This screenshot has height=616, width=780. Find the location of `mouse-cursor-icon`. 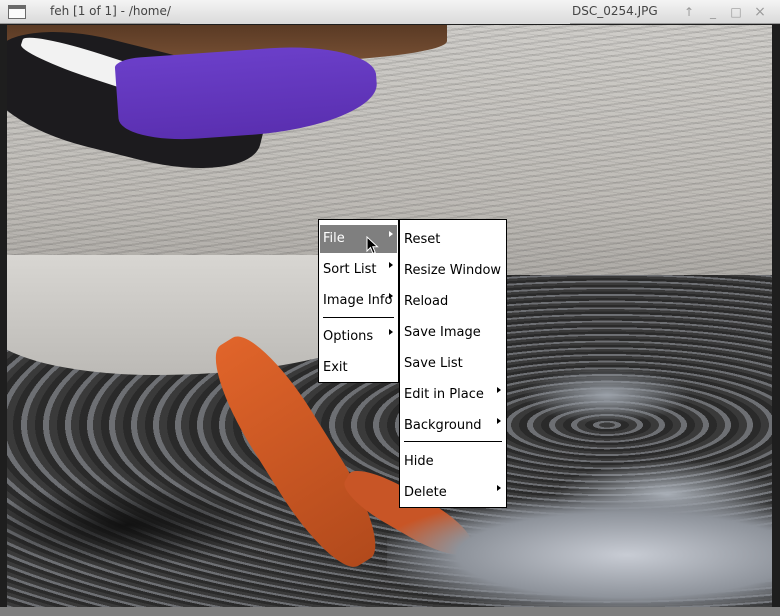

mouse-cursor-icon is located at coordinates (372, 245).